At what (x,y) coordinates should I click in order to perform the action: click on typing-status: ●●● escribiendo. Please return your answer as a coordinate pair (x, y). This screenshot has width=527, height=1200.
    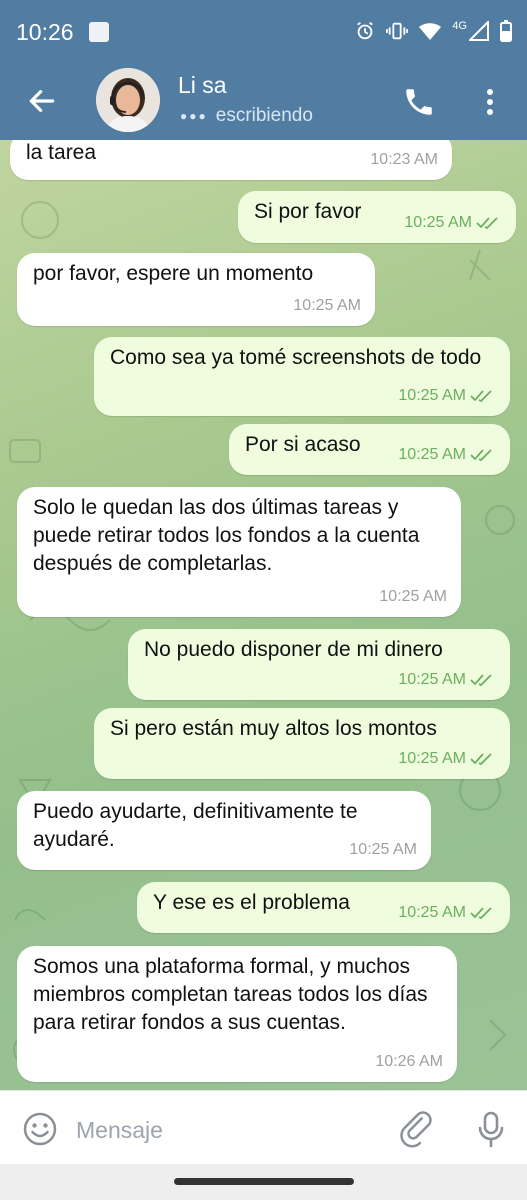
    Looking at the image, I should click on (246, 116).